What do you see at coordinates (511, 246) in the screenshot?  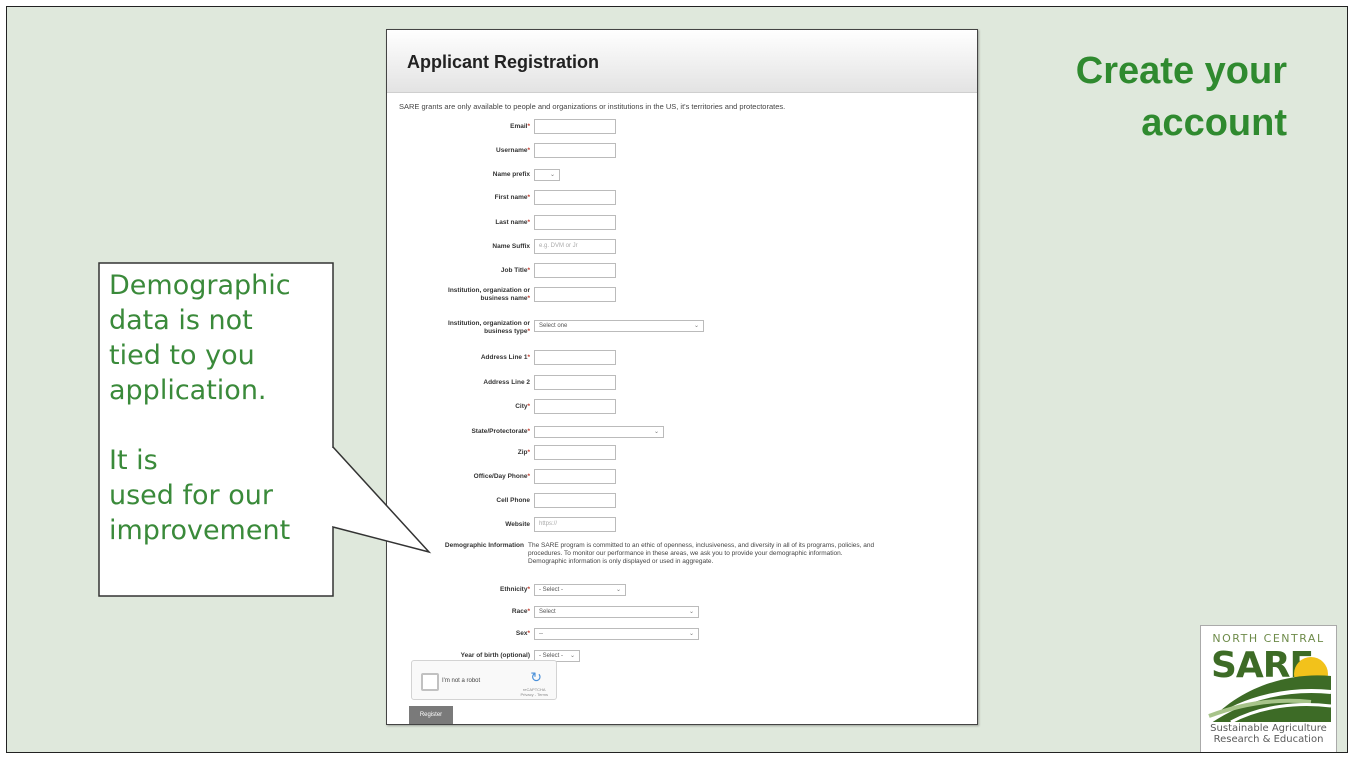 I see `name-suffix-label: Name Suffix` at bounding box center [511, 246].